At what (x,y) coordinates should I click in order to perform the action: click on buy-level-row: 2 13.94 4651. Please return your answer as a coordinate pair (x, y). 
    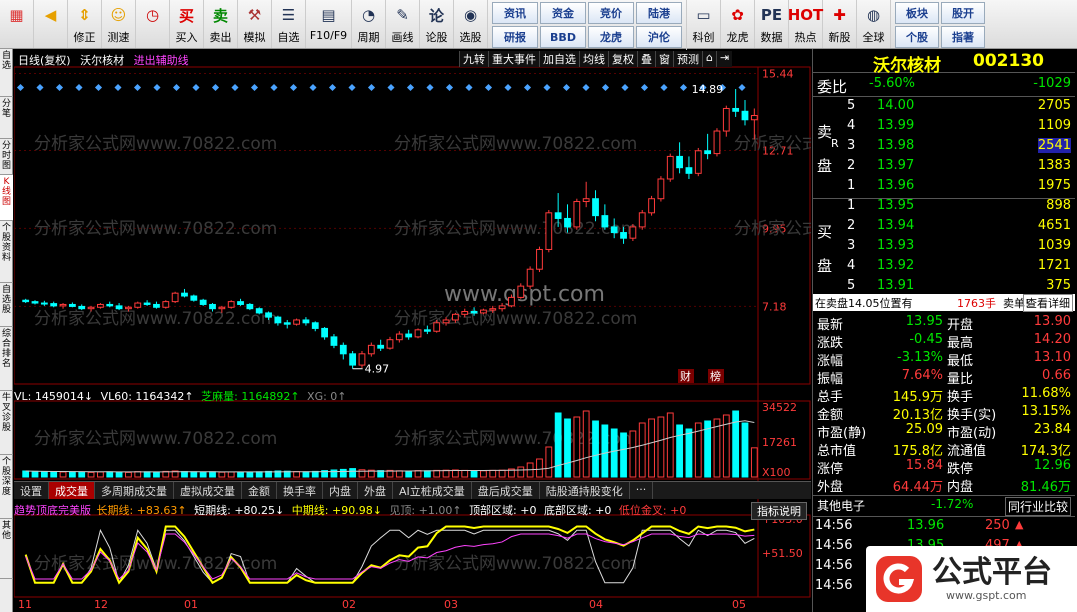
    Looking at the image, I should click on (944, 228).